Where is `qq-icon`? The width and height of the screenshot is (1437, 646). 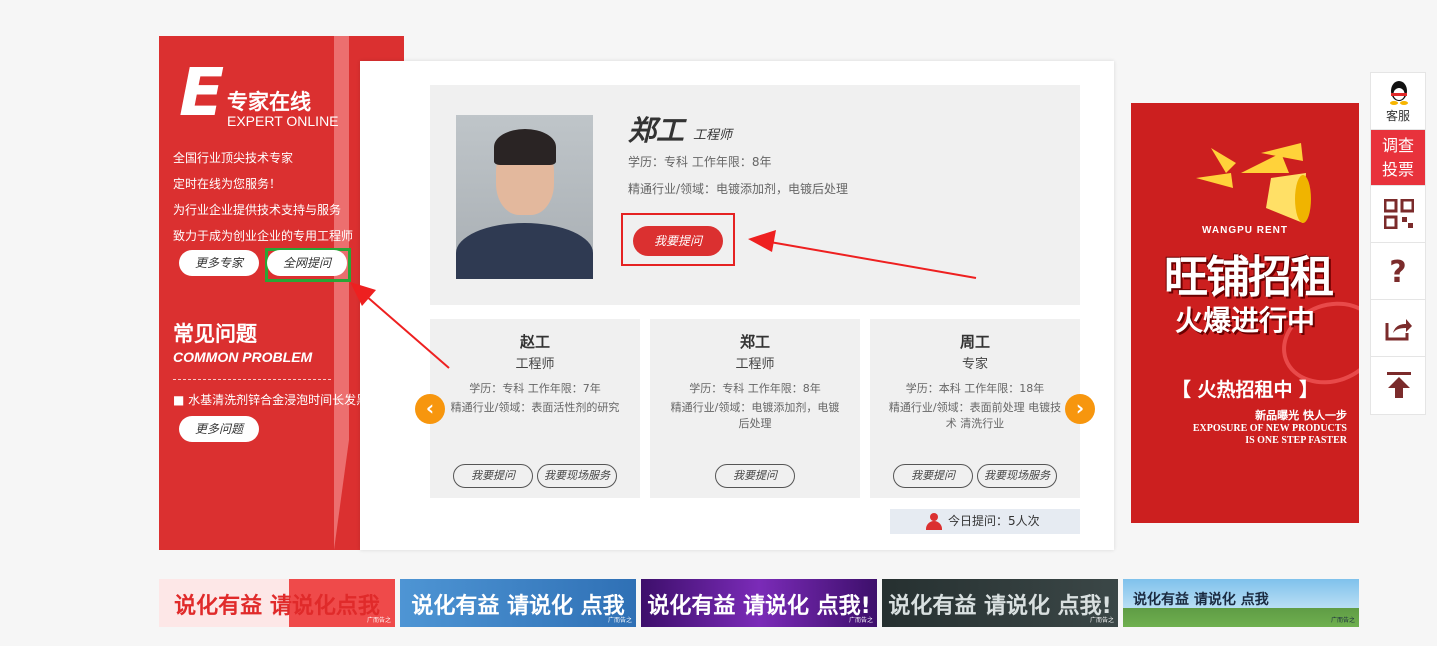
qq-icon is located at coordinates (1399, 93).